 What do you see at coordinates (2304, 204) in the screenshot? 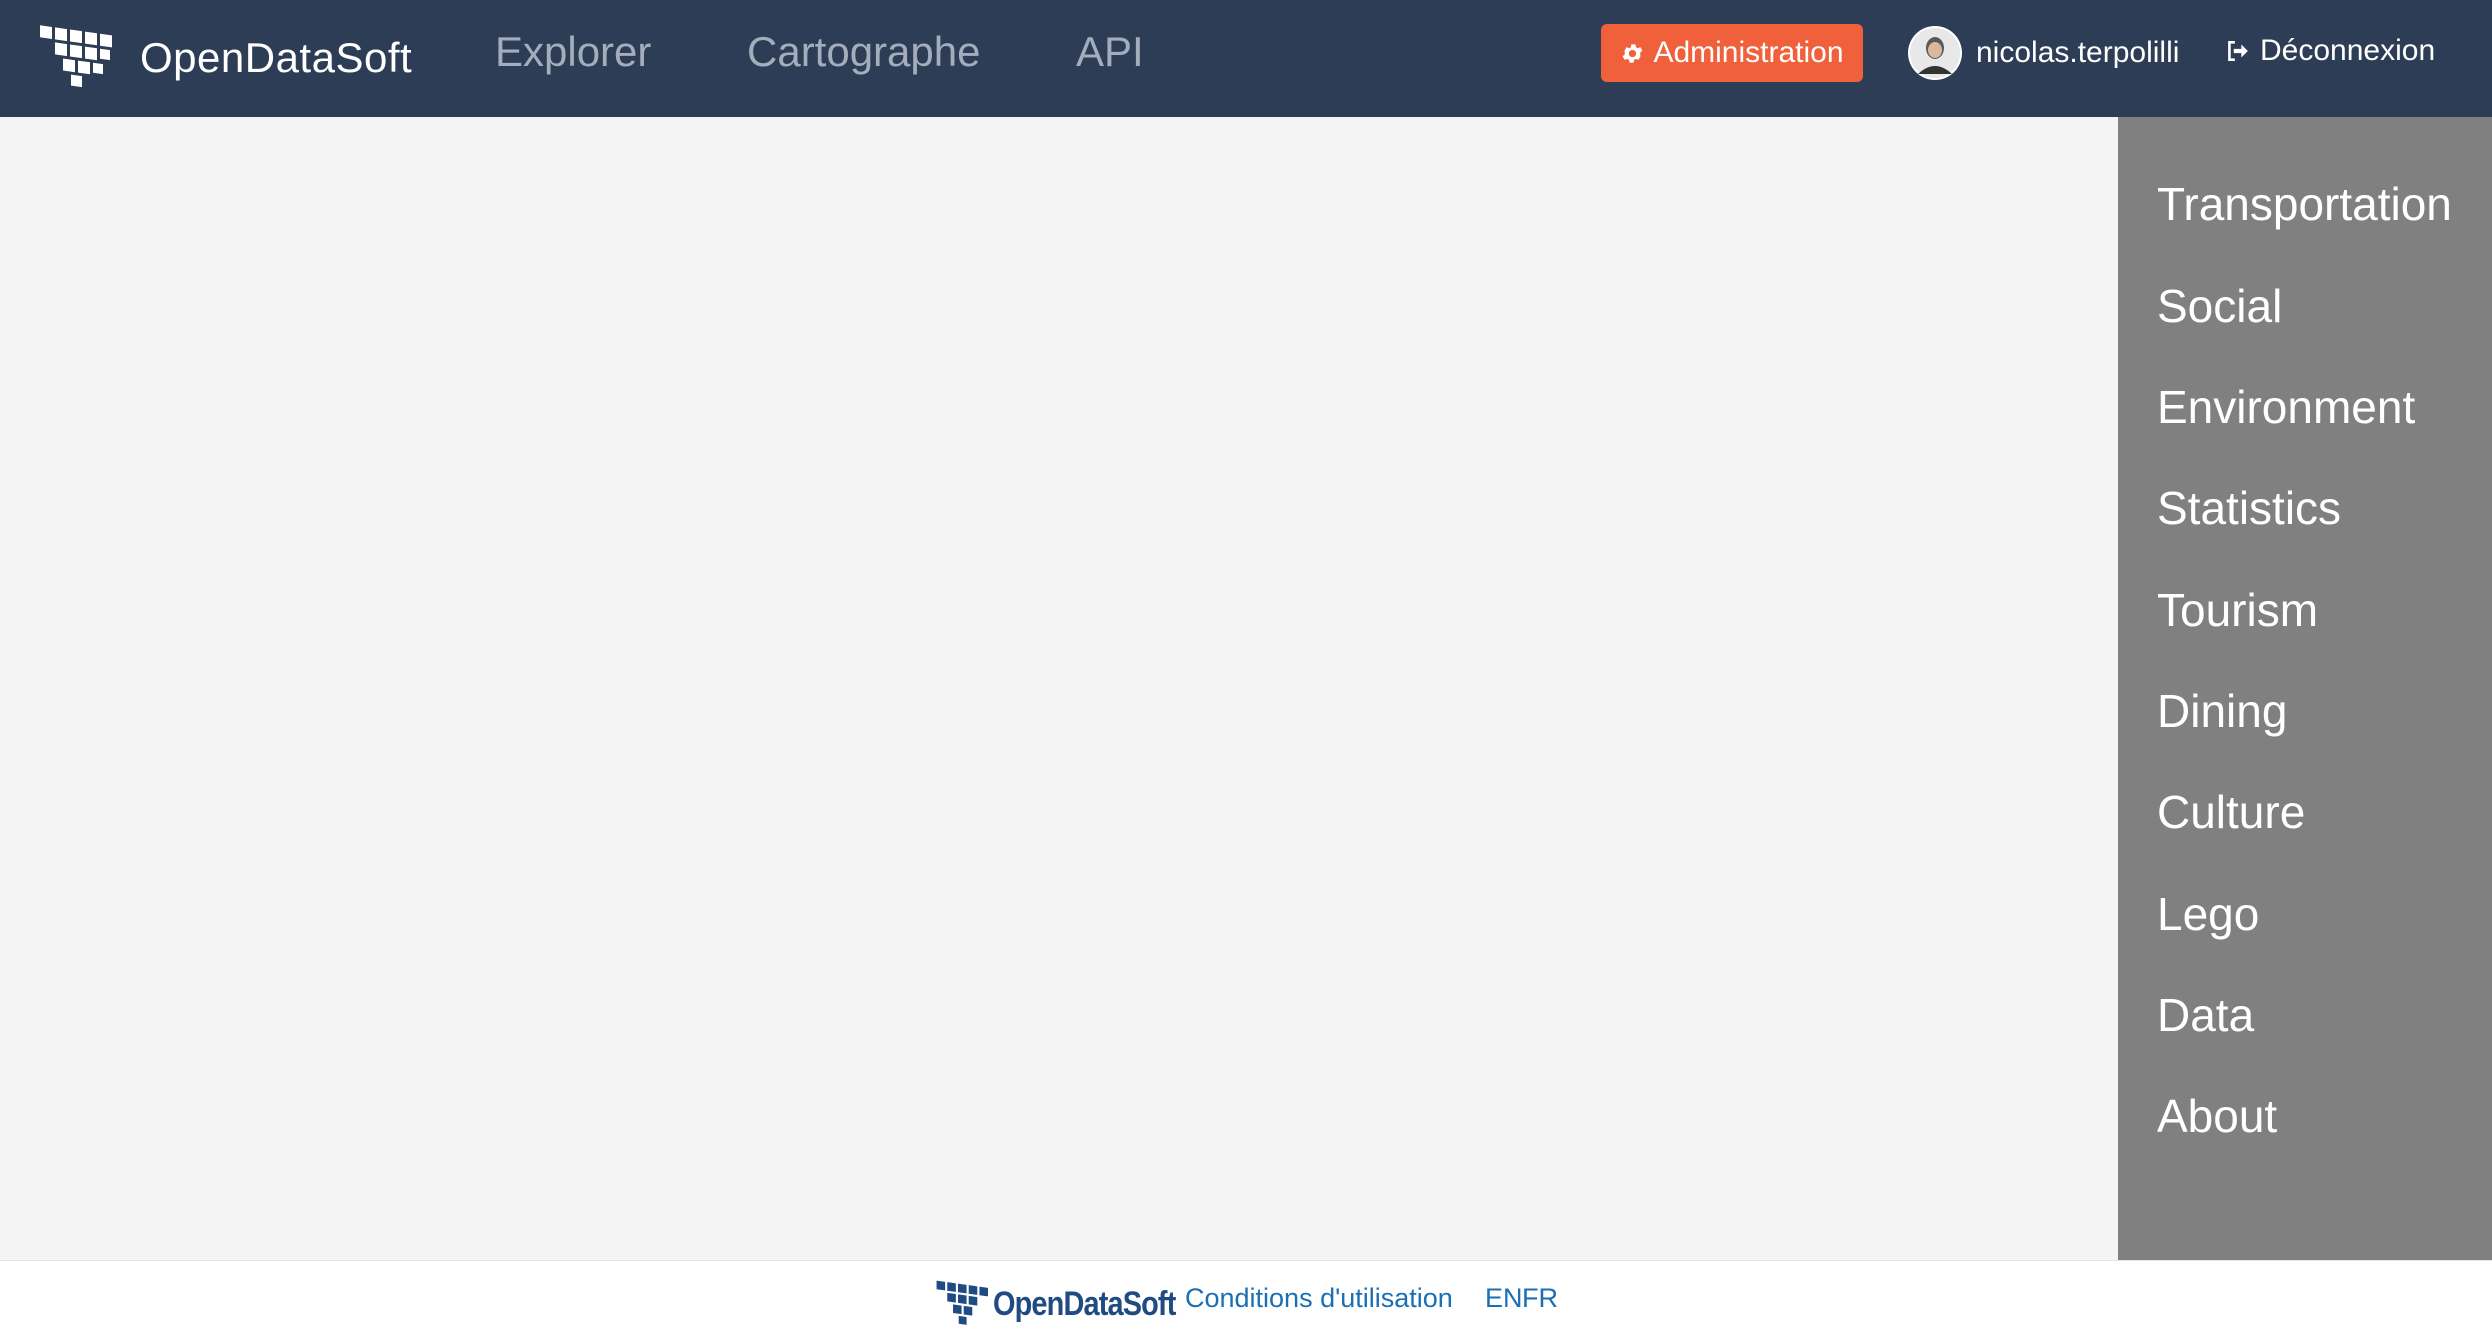
I see `menu-item-transportation: Transportation` at bounding box center [2304, 204].